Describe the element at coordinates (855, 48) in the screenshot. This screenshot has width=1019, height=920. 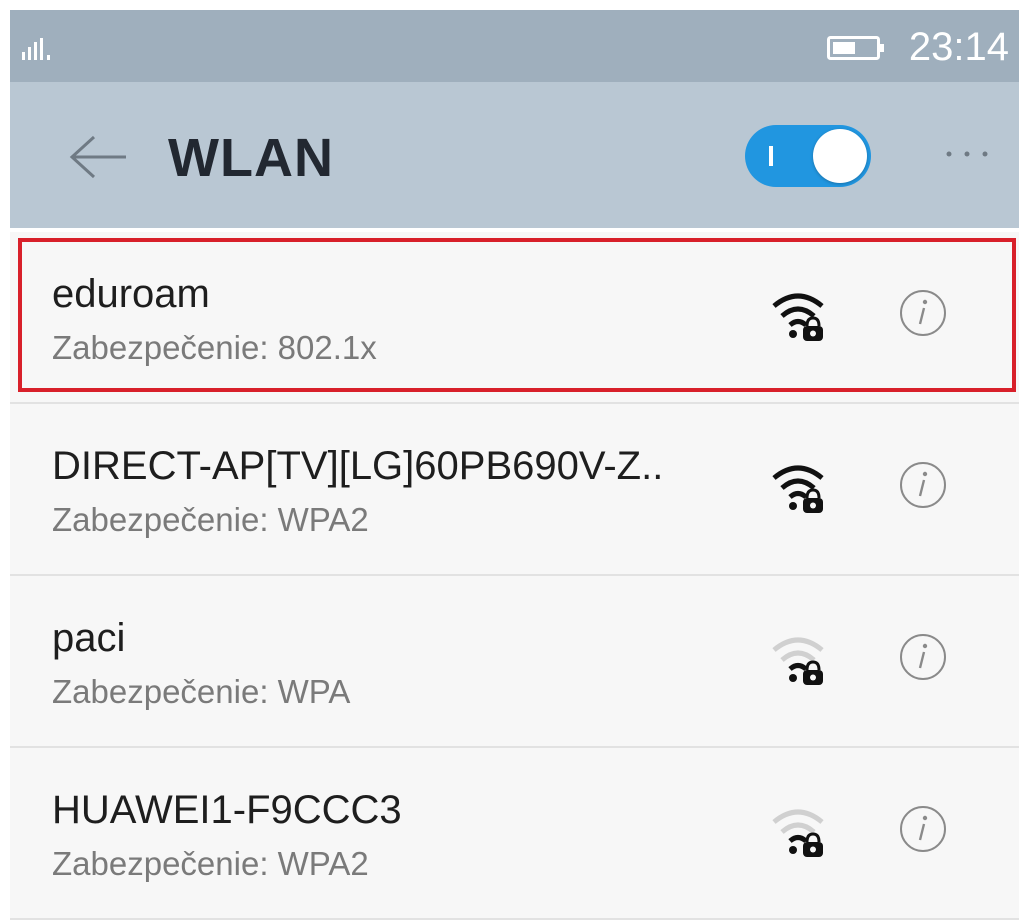
I see `battery-icon` at that location.